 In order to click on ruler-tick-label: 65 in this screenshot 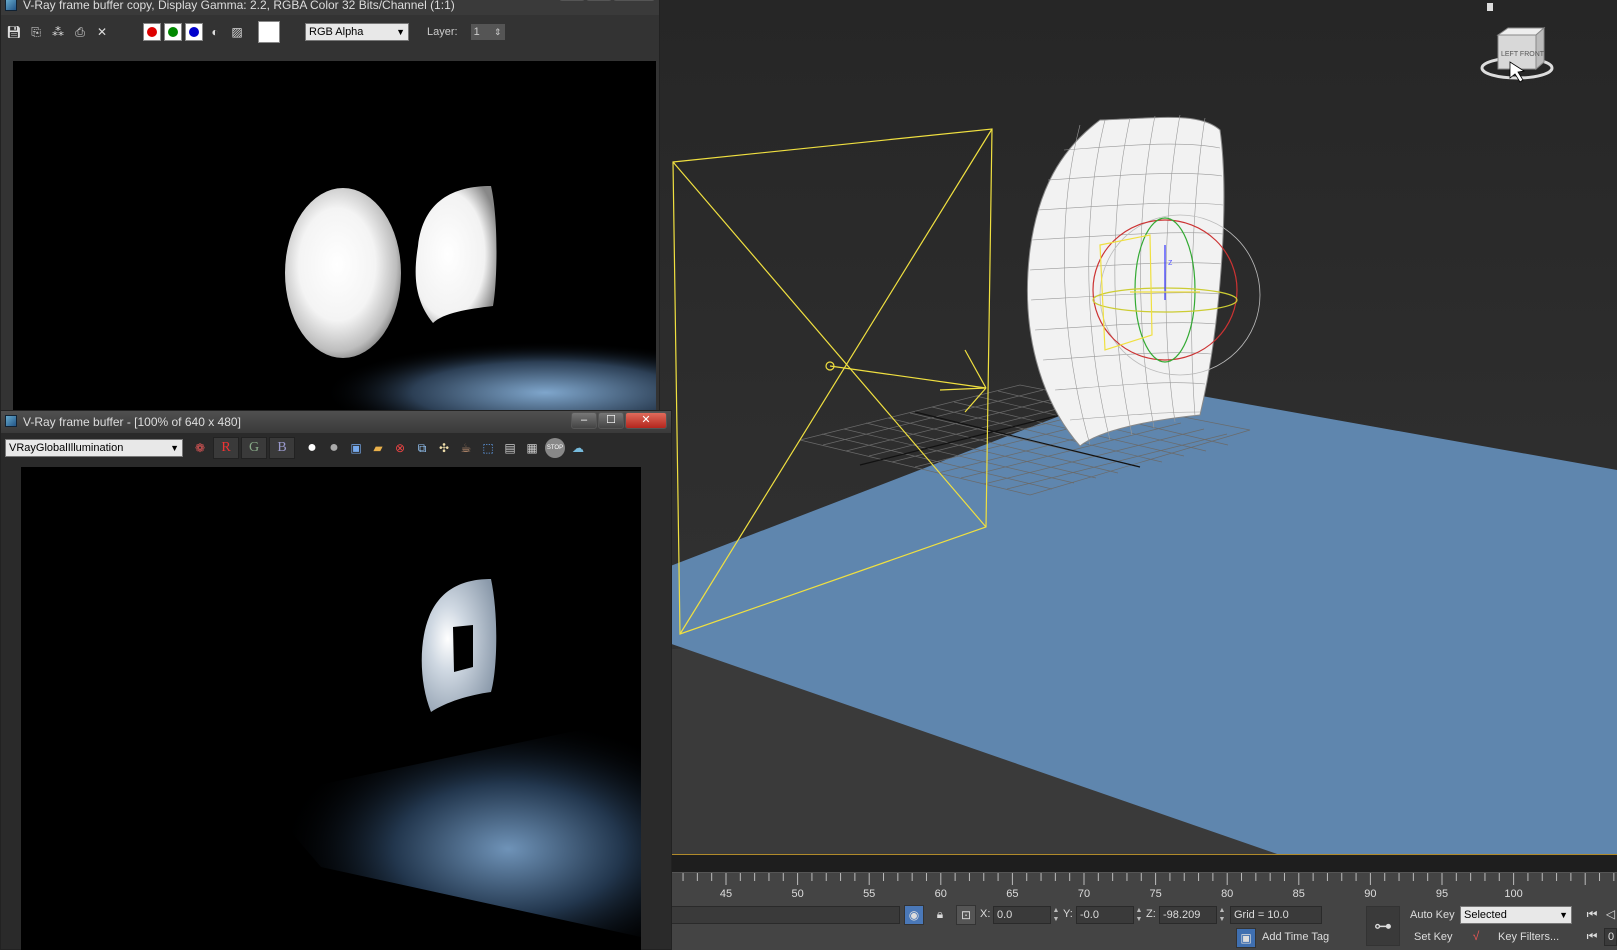, I will do `click(1012, 894)`.